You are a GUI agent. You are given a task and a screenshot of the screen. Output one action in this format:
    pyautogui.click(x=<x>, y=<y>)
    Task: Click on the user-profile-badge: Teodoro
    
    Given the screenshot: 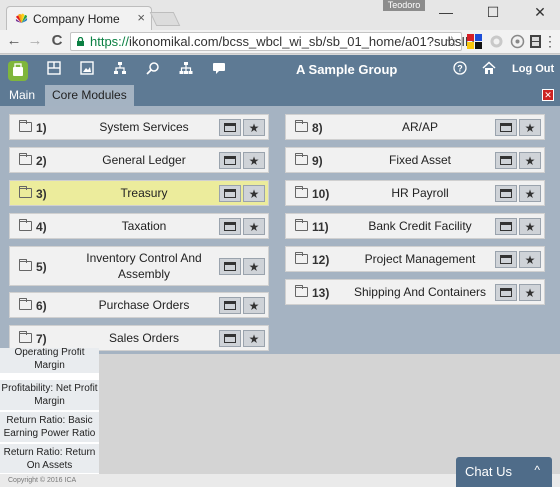 What is the action you would take?
    pyautogui.click(x=404, y=5)
    